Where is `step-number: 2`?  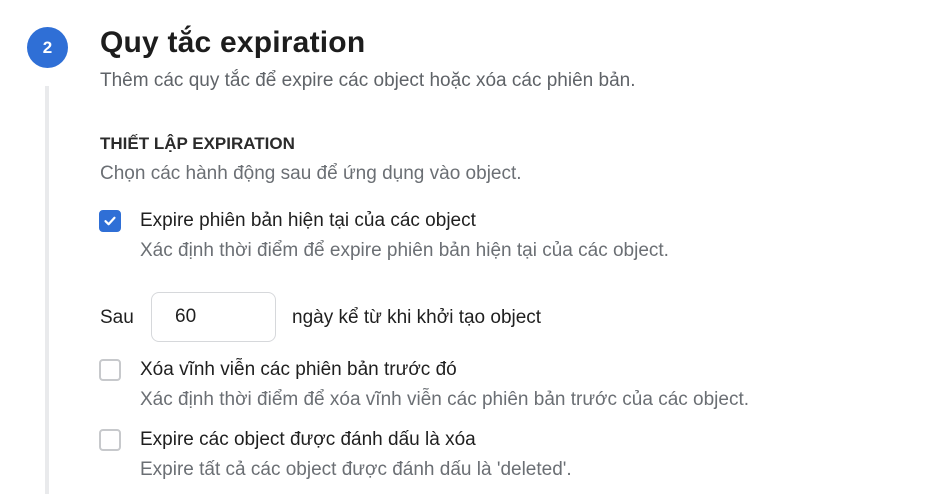
step-number: 2 is located at coordinates (47, 47).